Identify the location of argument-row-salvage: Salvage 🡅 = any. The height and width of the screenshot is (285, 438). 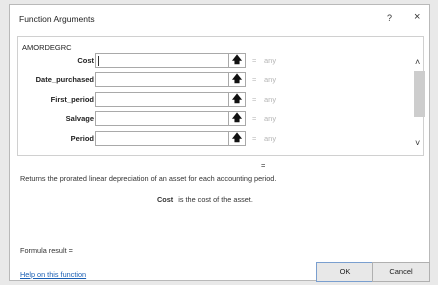
(220, 119).